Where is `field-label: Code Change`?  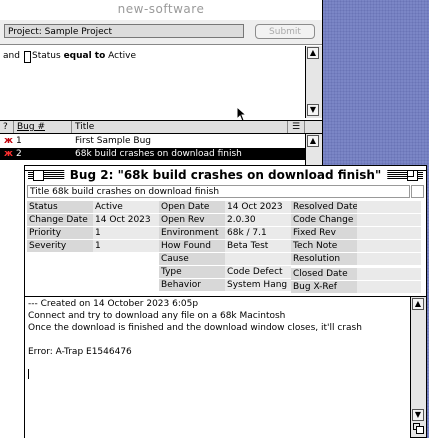 field-label: Code Change is located at coordinates (324, 220).